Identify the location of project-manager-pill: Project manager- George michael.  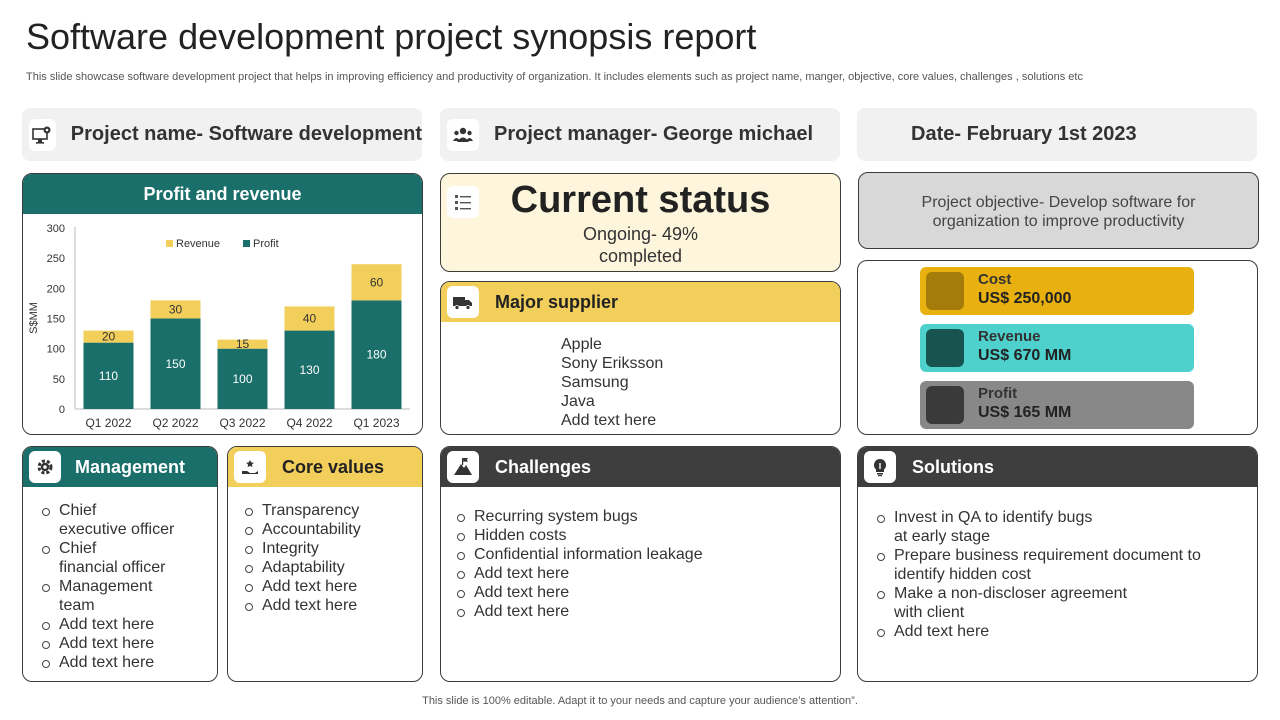
(640, 134).